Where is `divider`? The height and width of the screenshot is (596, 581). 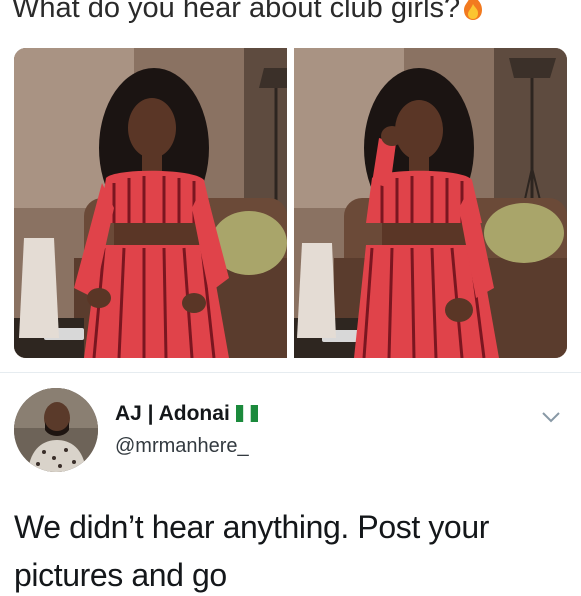 divider is located at coordinates (290, 372).